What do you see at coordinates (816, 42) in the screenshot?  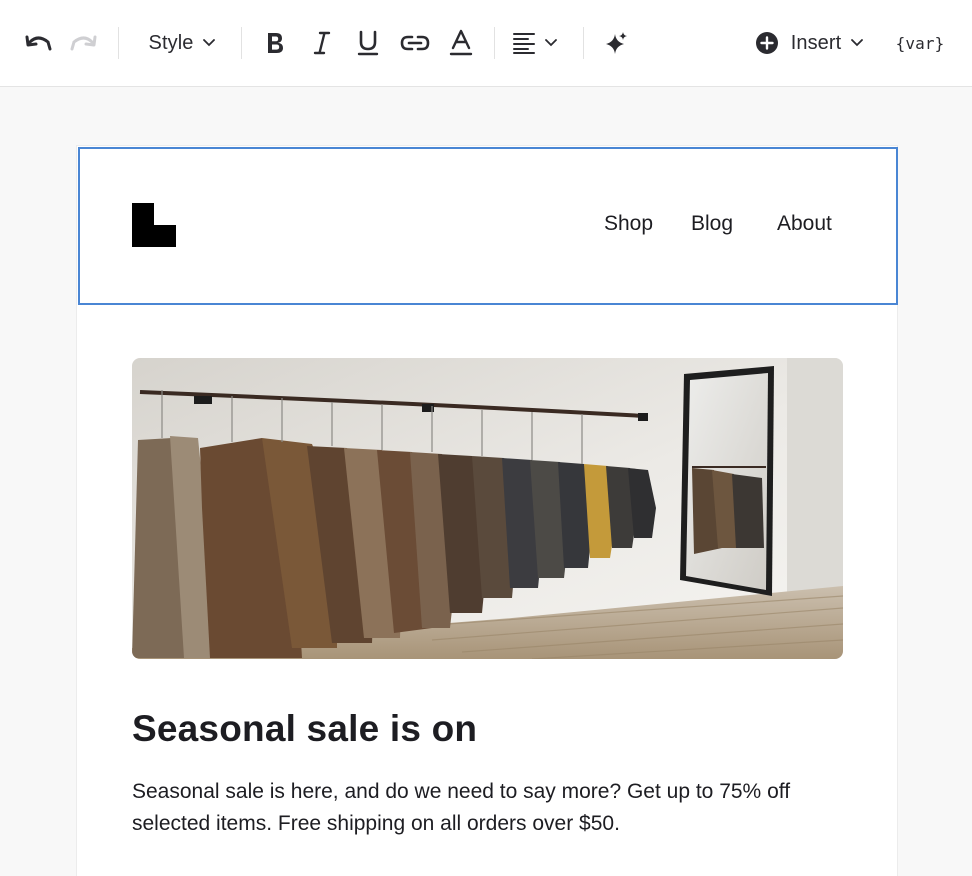 I see `insert-label: Insert` at bounding box center [816, 42].